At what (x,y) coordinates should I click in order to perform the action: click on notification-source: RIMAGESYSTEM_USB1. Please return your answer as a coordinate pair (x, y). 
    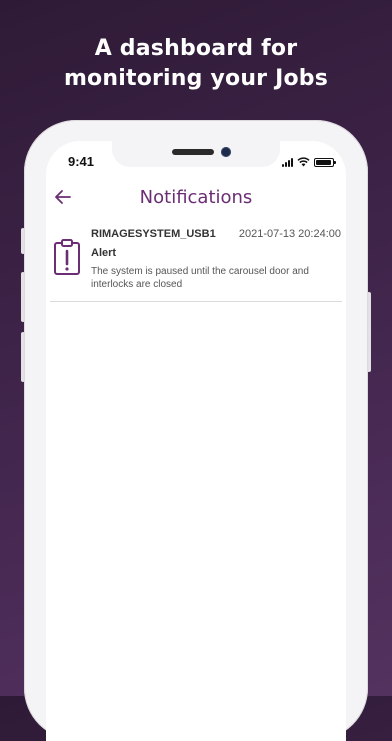
    Looking at the image, I should click on (153, 234).